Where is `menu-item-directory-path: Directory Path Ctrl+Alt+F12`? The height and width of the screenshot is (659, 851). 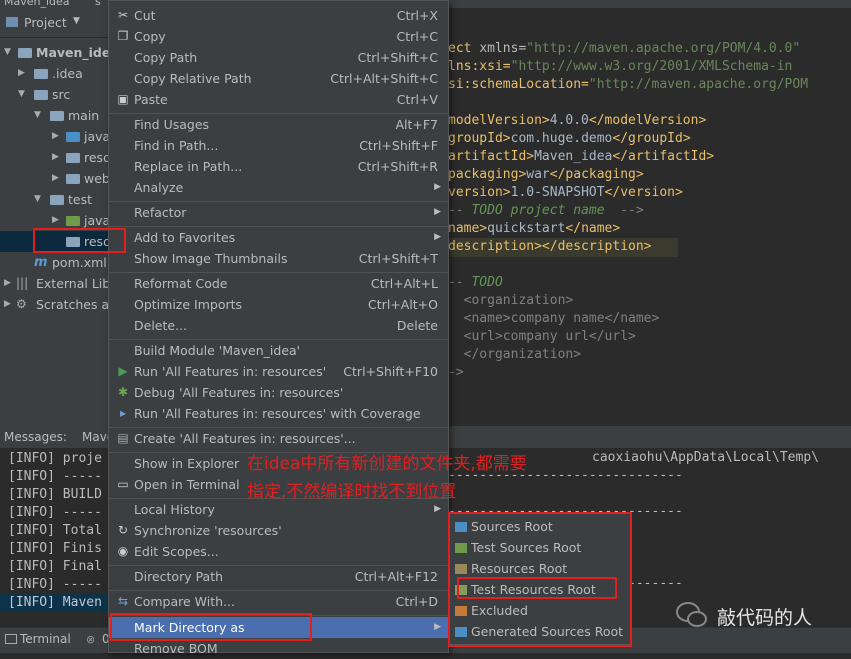
menu-item-directory-path: Directory Path Ctrl+Alt+F12 is located at coordinates (278, 576).